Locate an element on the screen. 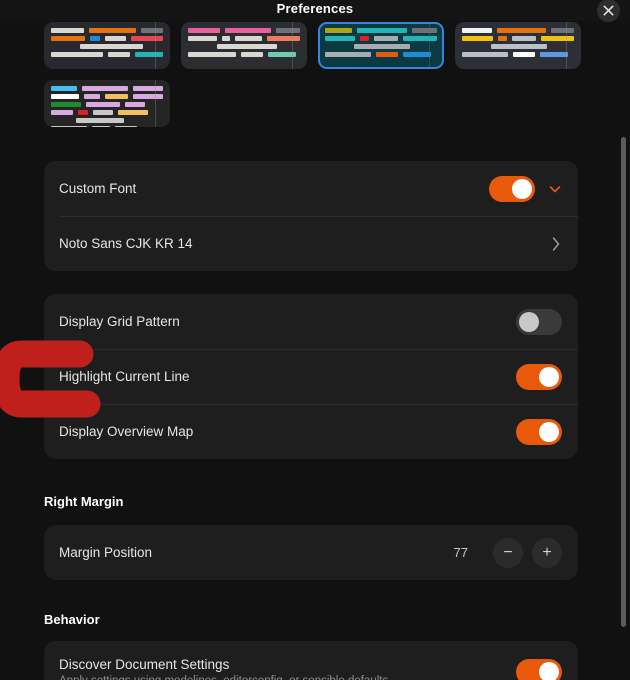 The height and width of the screenshot is (680, 630). display-setting-label: Display Overview Map is located at coordinates (126, 431).